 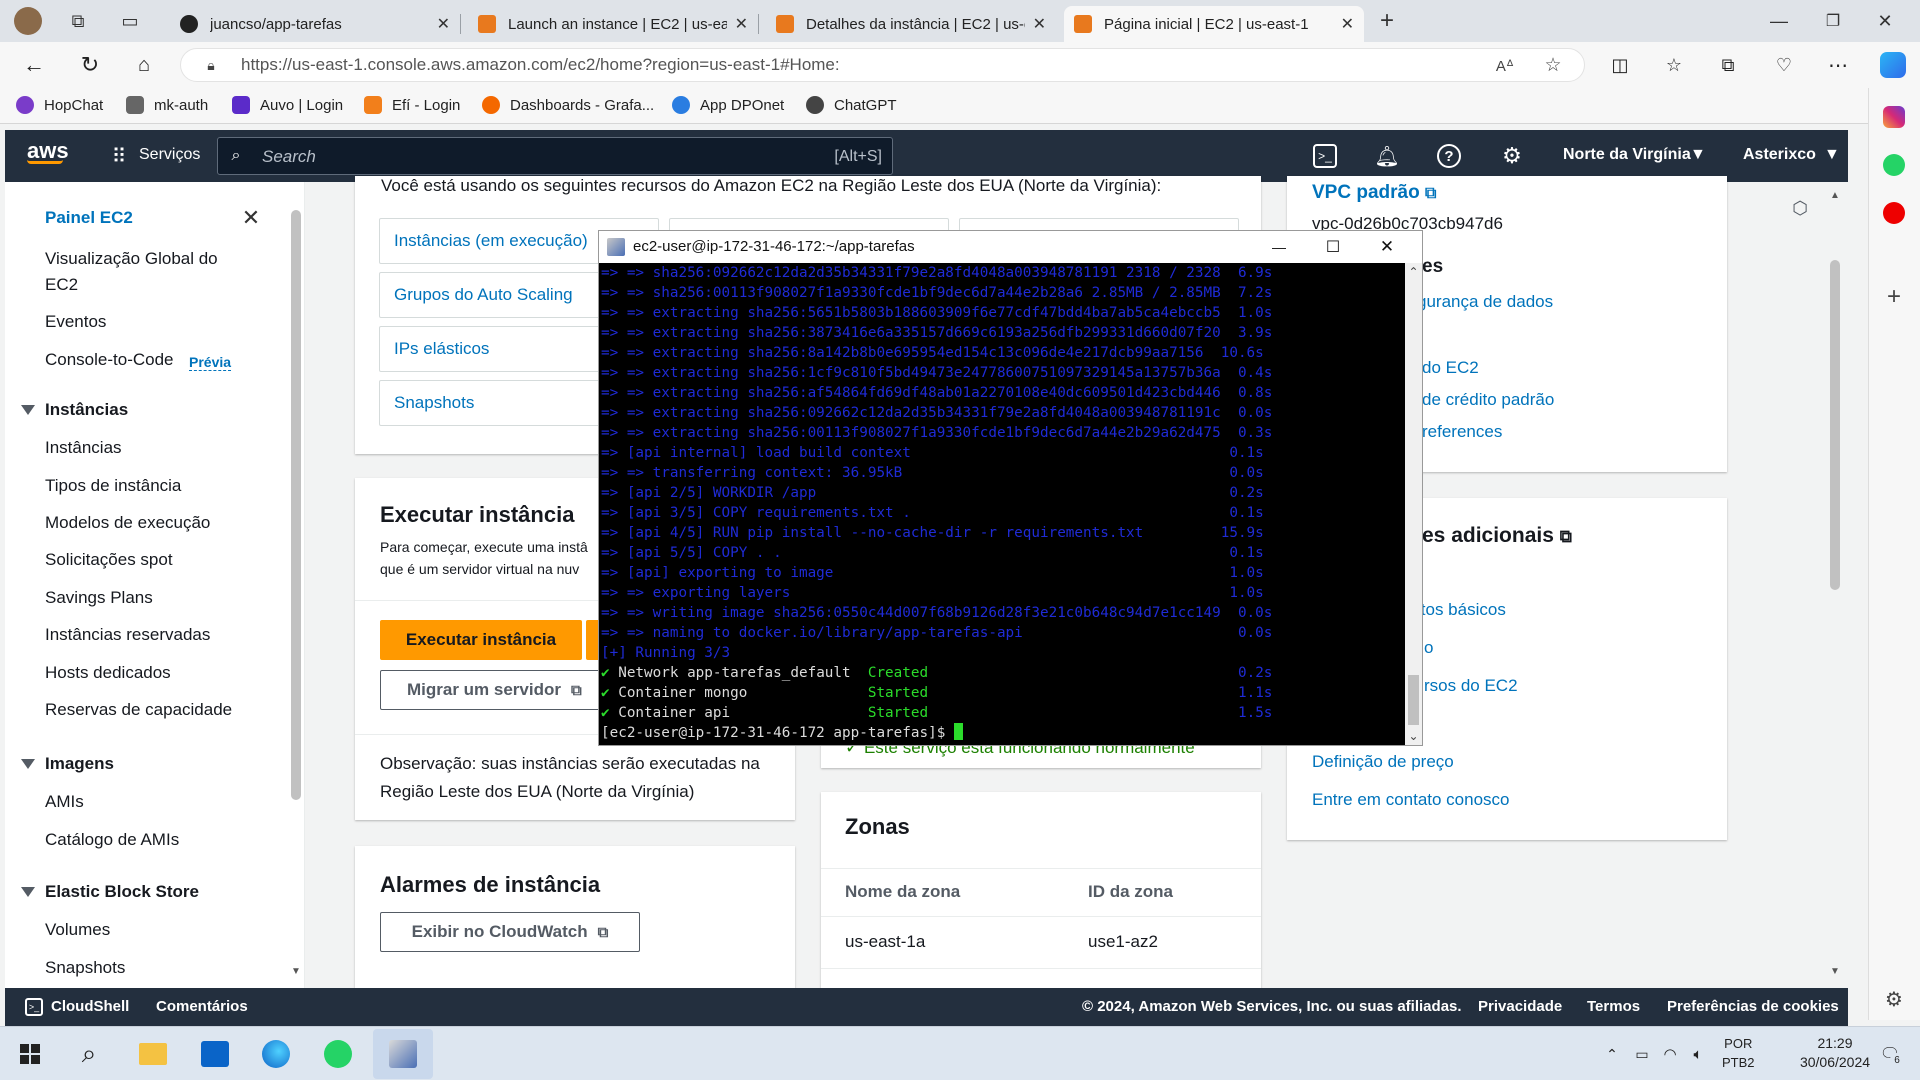 What do you see at coordinates (555, 156) in the screenshot?
I see `search-input: ⌕ Search [Alt+S]` at bounding box center [555, 156].